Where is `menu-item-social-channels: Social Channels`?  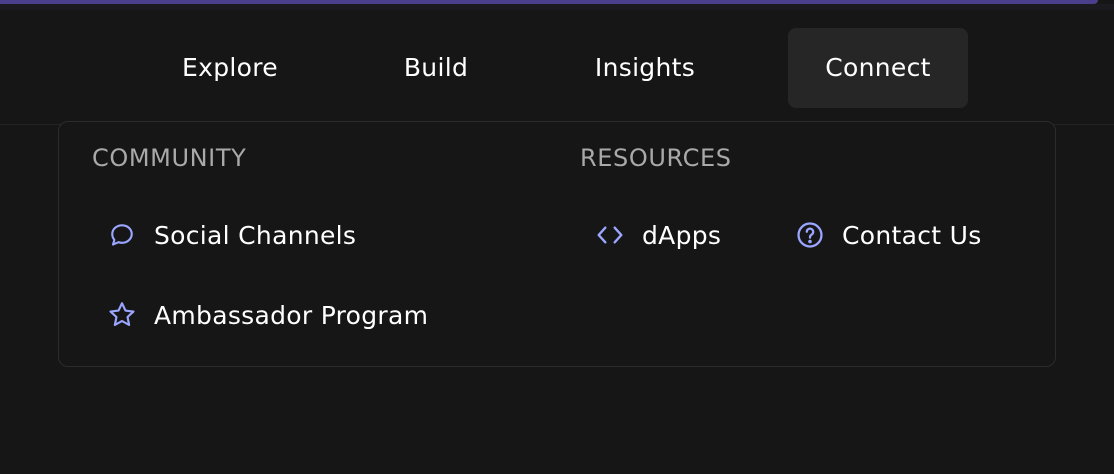 menu-item-social-channels: Social Channels is located at coordinates (231, 235).